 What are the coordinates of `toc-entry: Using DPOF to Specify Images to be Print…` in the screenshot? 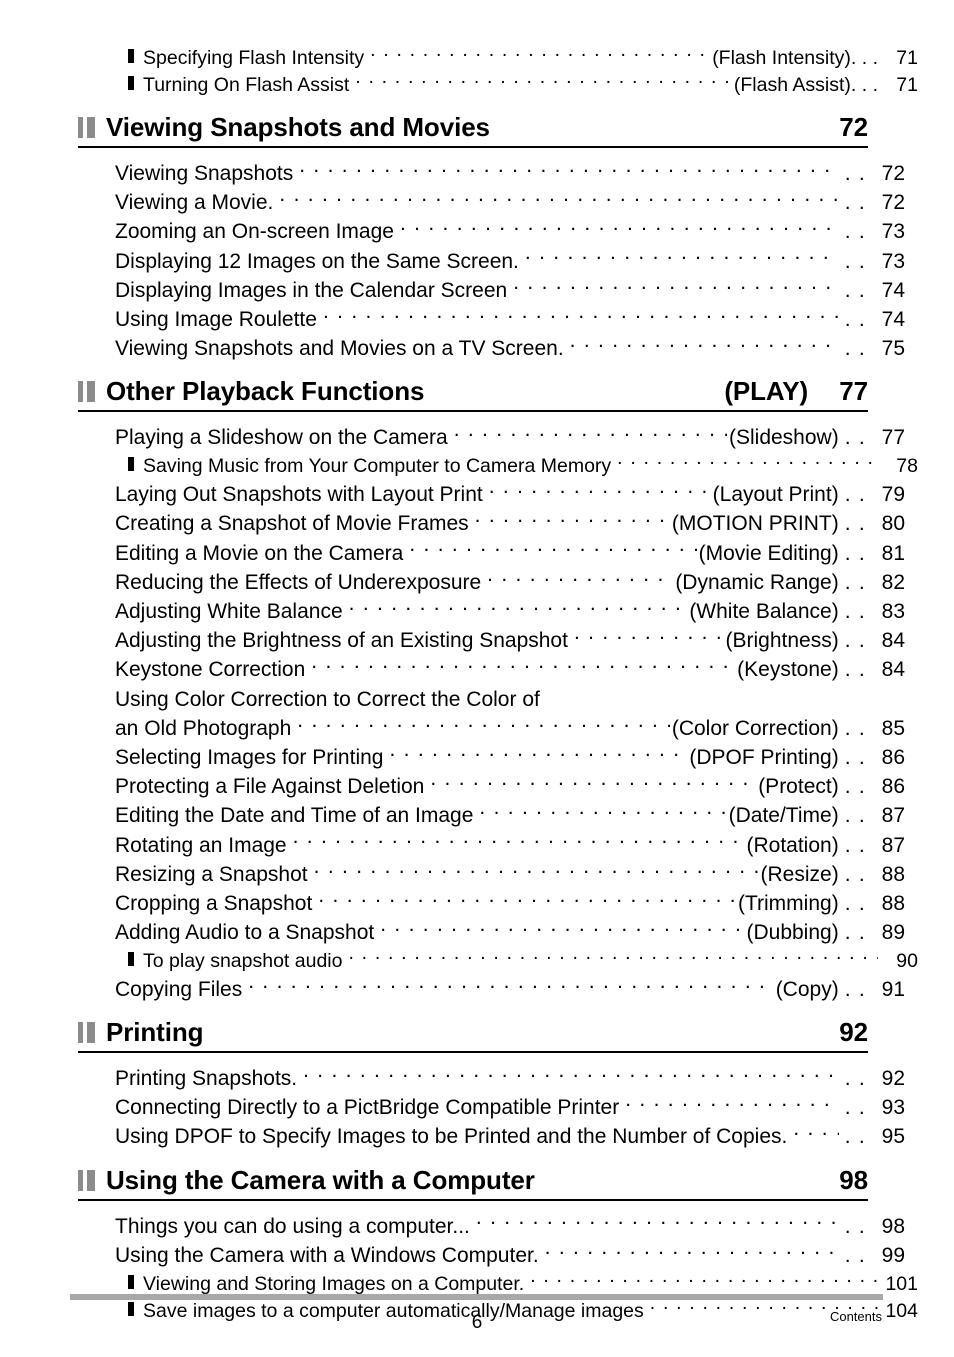 It's located at (491, 1136).